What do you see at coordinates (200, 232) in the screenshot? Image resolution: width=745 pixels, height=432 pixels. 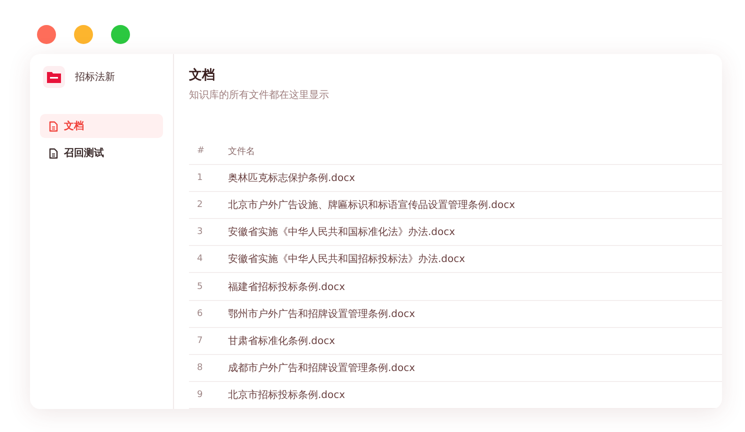 I see `row-number: 3` at bounding box center [200, 232].